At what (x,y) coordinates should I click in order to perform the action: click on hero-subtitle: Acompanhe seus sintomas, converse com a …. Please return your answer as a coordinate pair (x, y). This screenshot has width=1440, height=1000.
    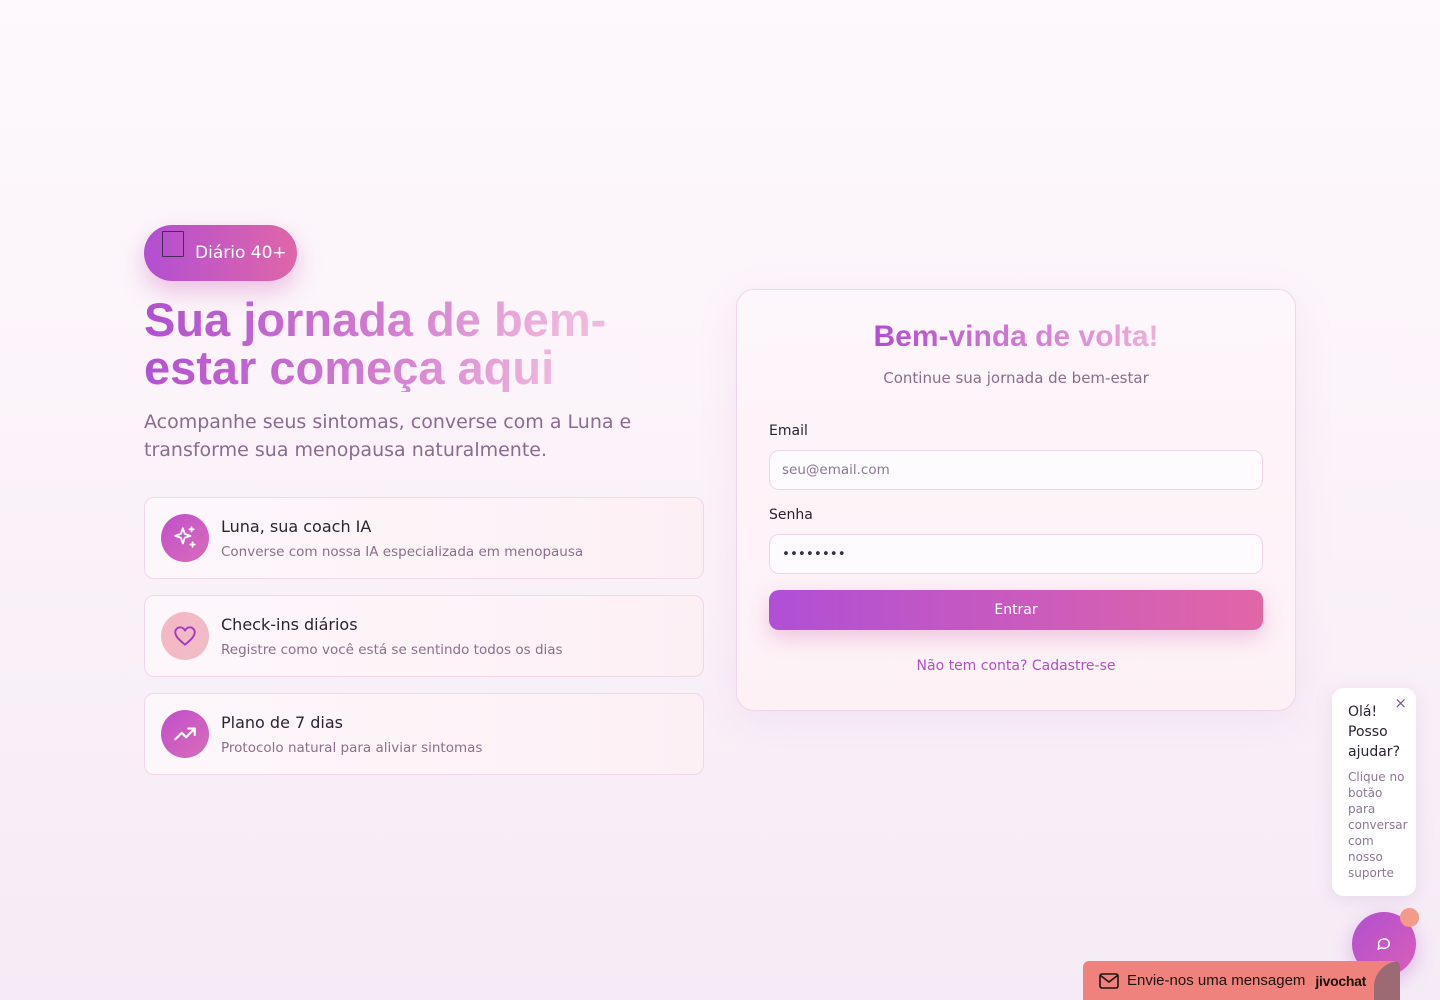
    Looking at the image, I should click on (388, 436).